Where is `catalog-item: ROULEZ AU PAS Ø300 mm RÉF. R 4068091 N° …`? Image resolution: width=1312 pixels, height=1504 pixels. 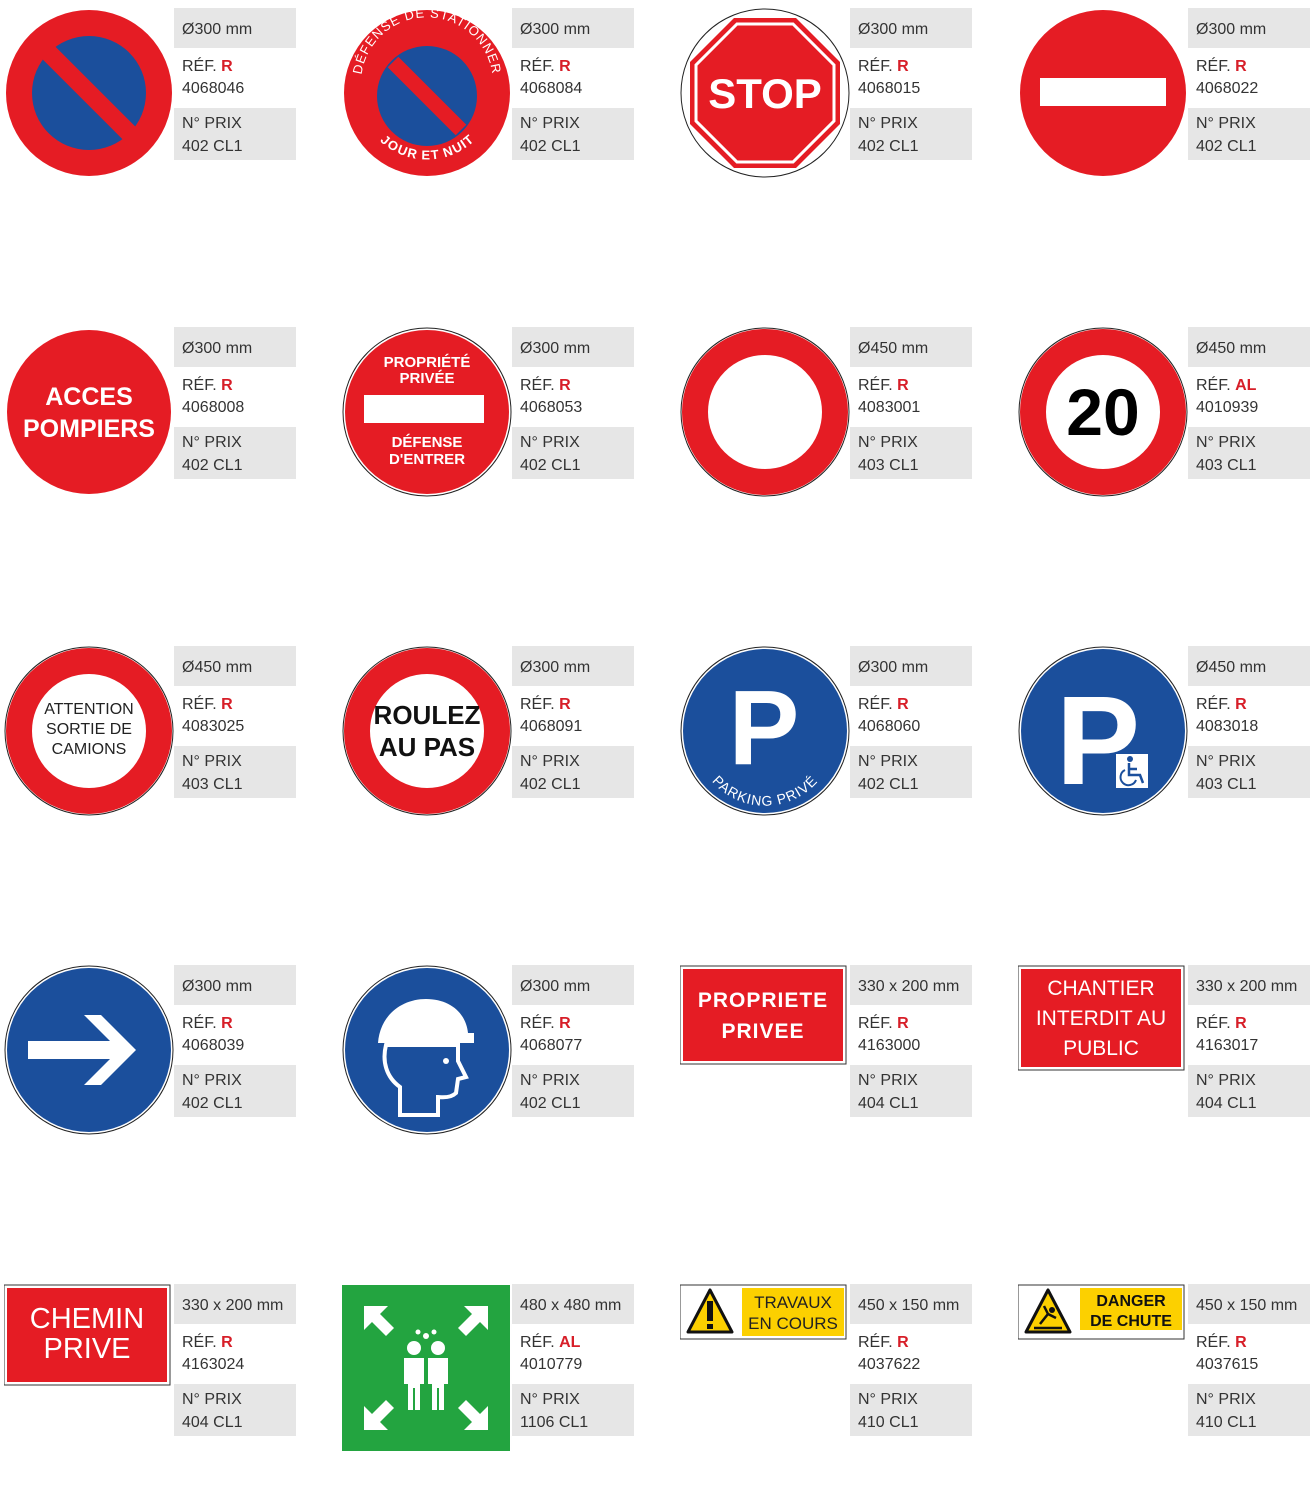 catalog-item: ROULEZ AU PAS Ø300 mm RÉF. R 4068091 N° … is located at coordinates (501, 756).